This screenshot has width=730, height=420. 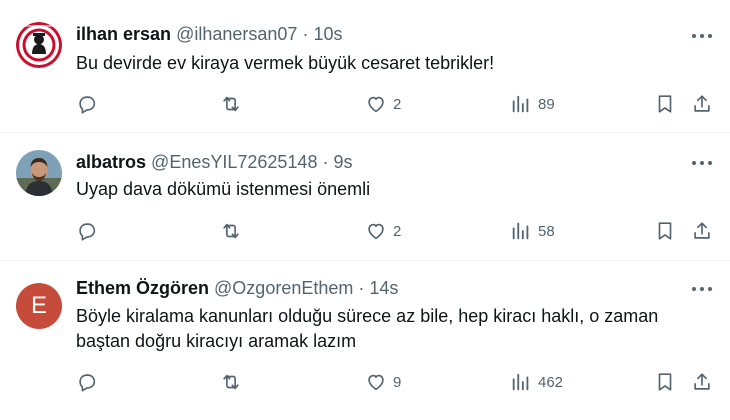 What do you see at coordinates (546, 231) in the screenshot?
I see `view-count: 58` at bounding box center [546, 231].